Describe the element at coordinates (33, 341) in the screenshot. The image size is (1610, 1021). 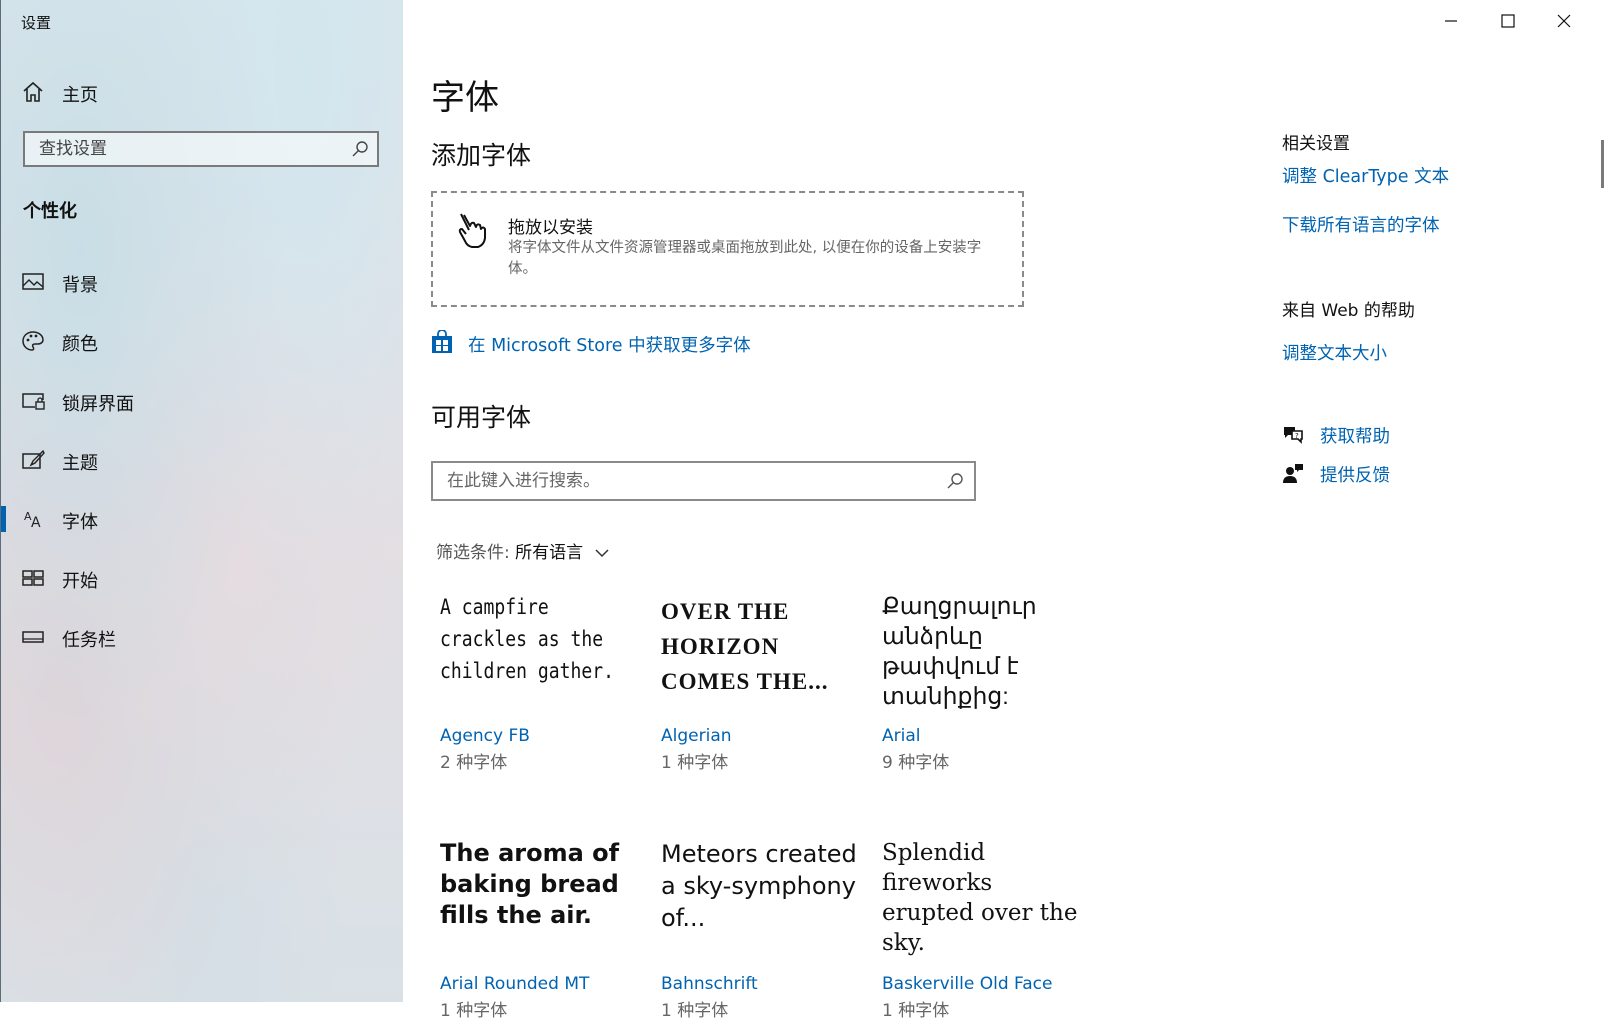
I see `palette-icon` at that location.